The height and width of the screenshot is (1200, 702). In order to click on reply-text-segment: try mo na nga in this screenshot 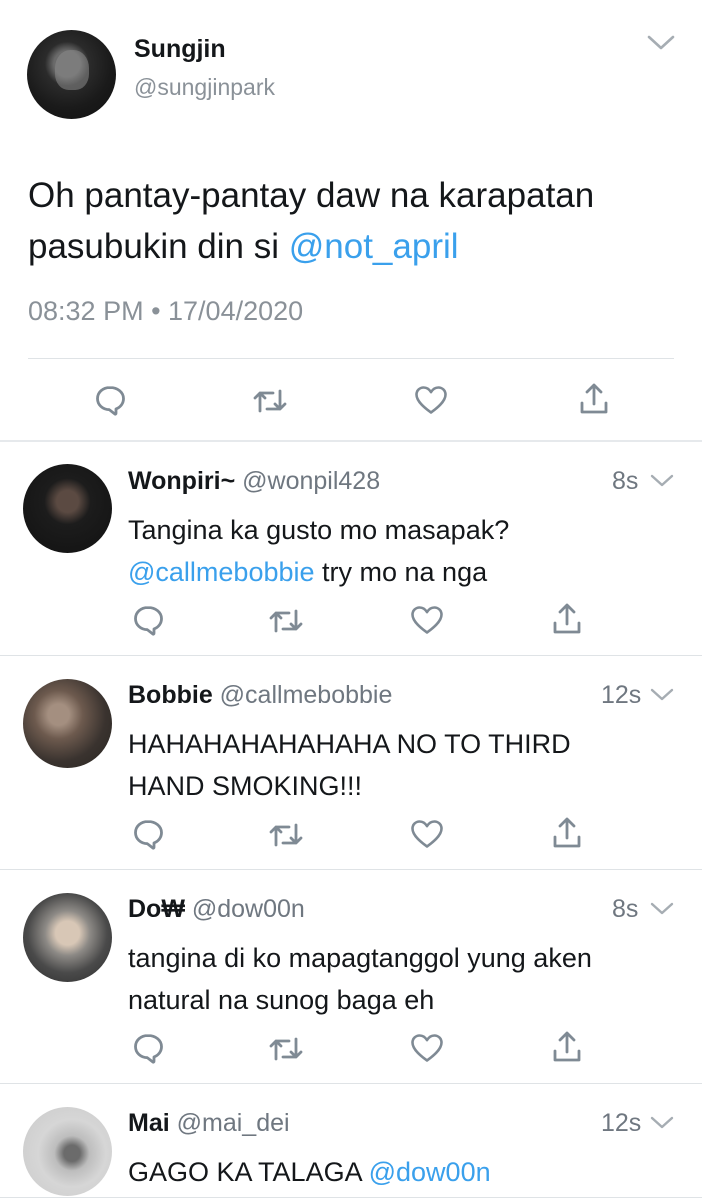, I will do `click(401, 572)`.